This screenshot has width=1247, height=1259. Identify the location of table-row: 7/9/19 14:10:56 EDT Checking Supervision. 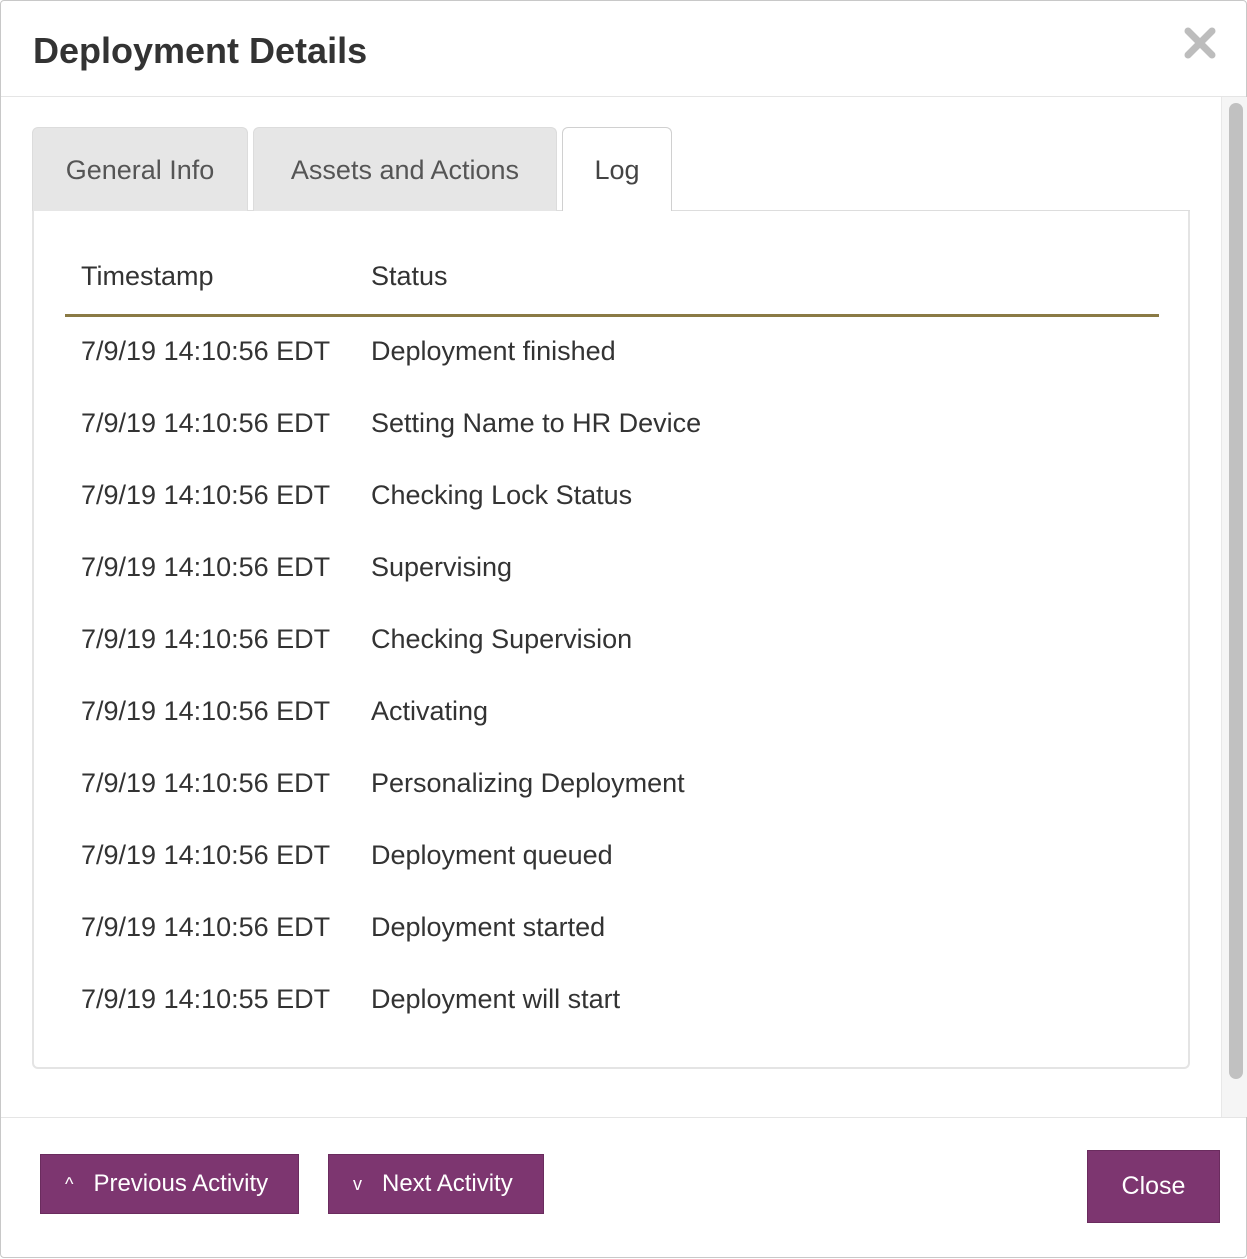
(612, 639).